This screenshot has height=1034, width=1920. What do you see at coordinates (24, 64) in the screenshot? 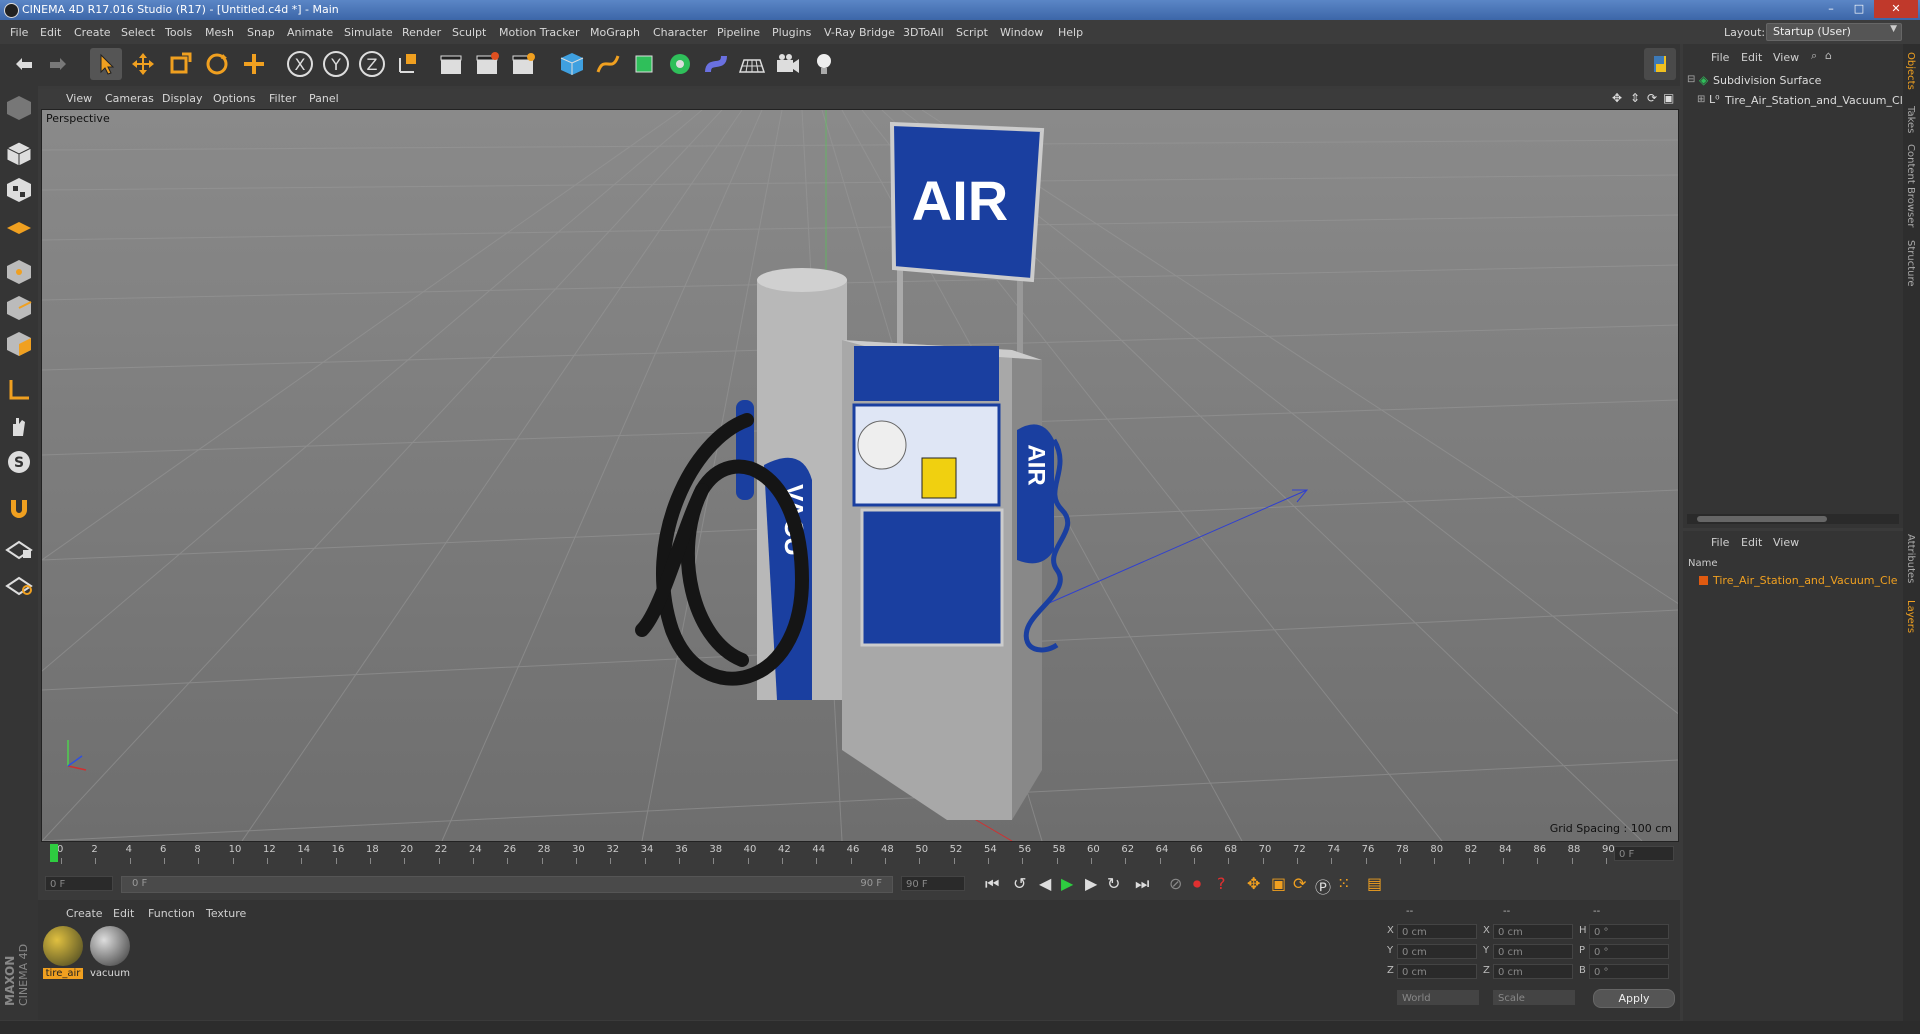
I see `undo-button` at bounding box center [24, 64].